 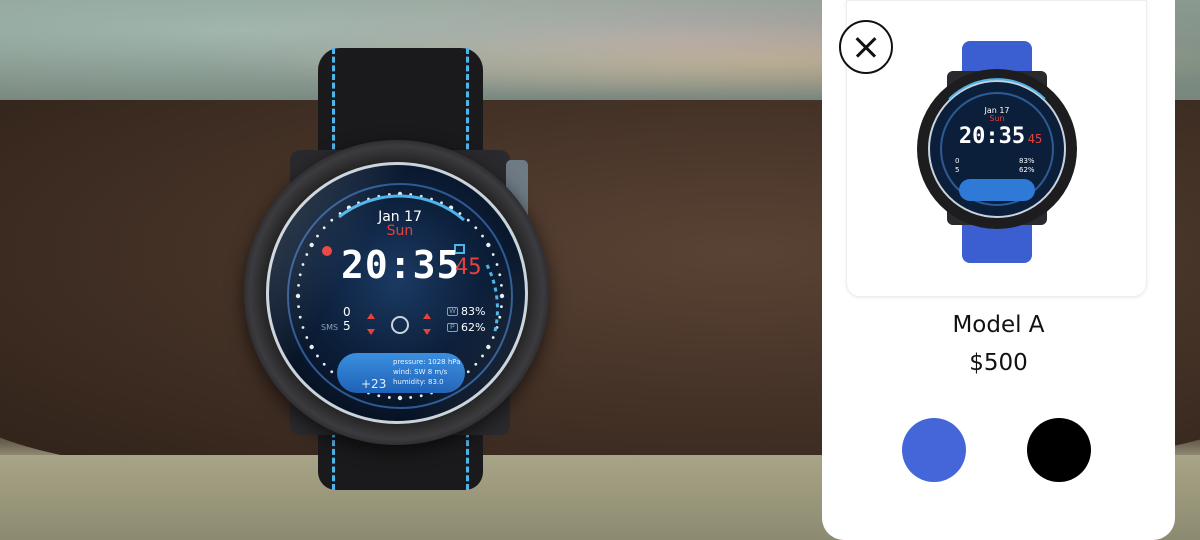 What do you see at coordinates (468, 267) in the screenshot?
I see `watch-seconds: 45` at bounding box center [468, 267].